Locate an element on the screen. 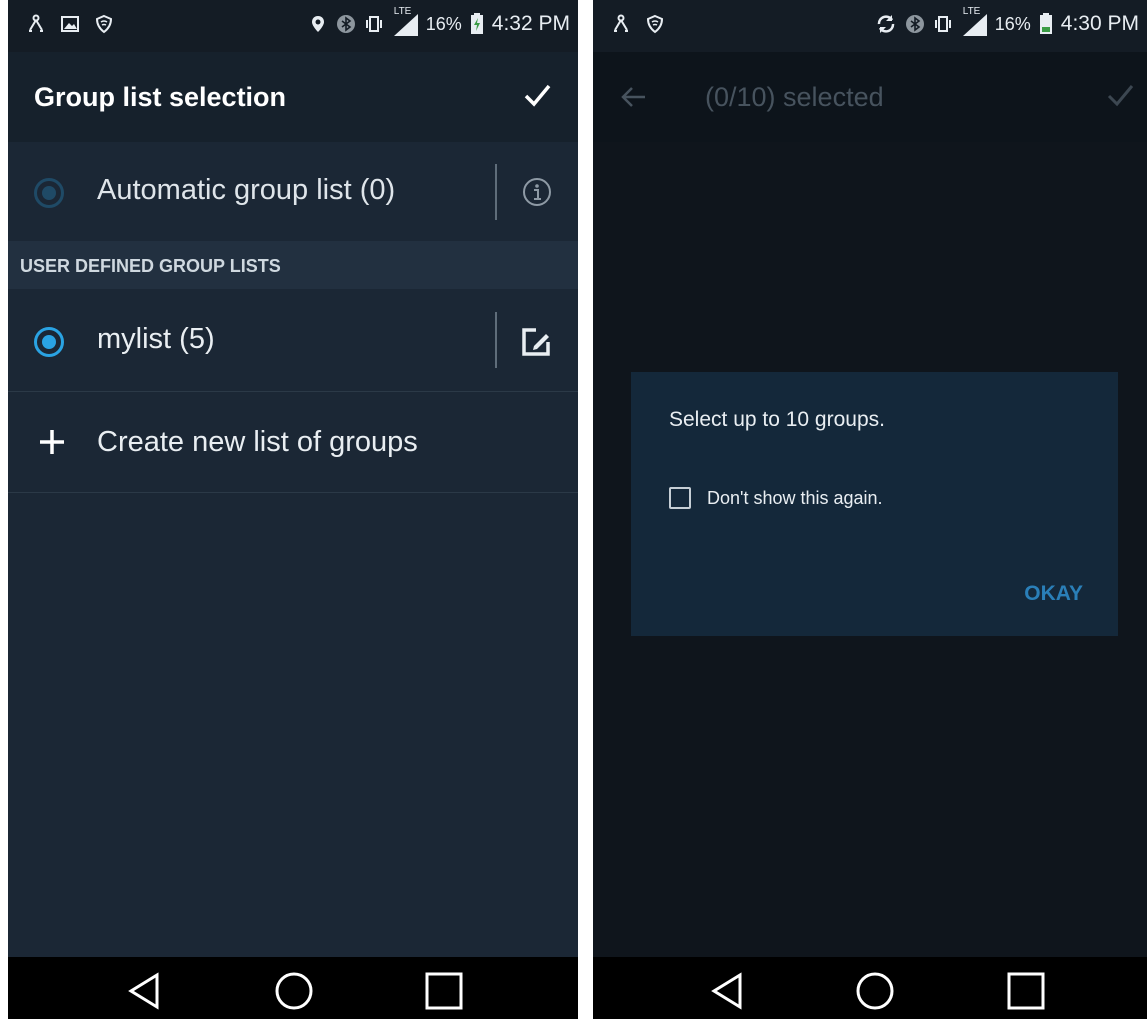  info-icon is located at coordinates (537, 192).